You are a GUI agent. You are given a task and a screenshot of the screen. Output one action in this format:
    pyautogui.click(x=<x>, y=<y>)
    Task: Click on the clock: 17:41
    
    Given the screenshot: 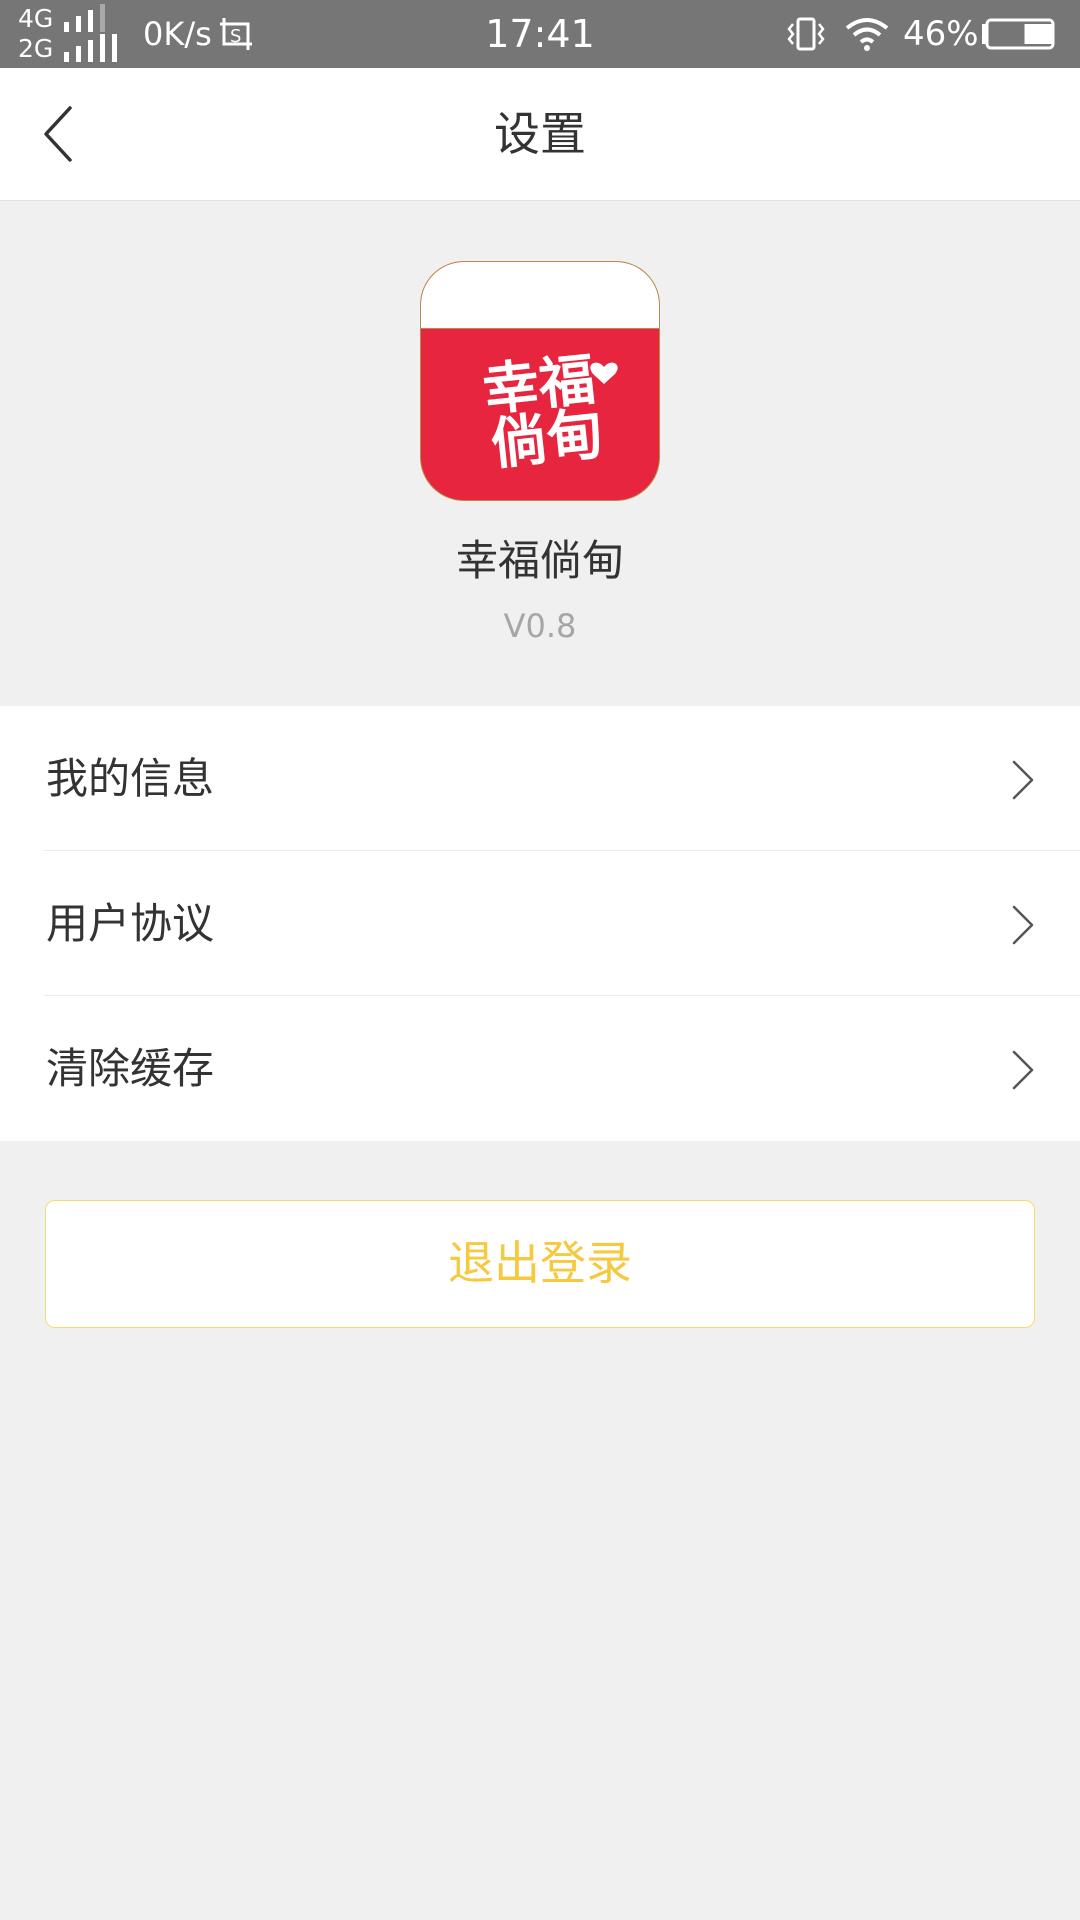 What is the action you would take?
    pyautogui.click(x=540, y=34)
    